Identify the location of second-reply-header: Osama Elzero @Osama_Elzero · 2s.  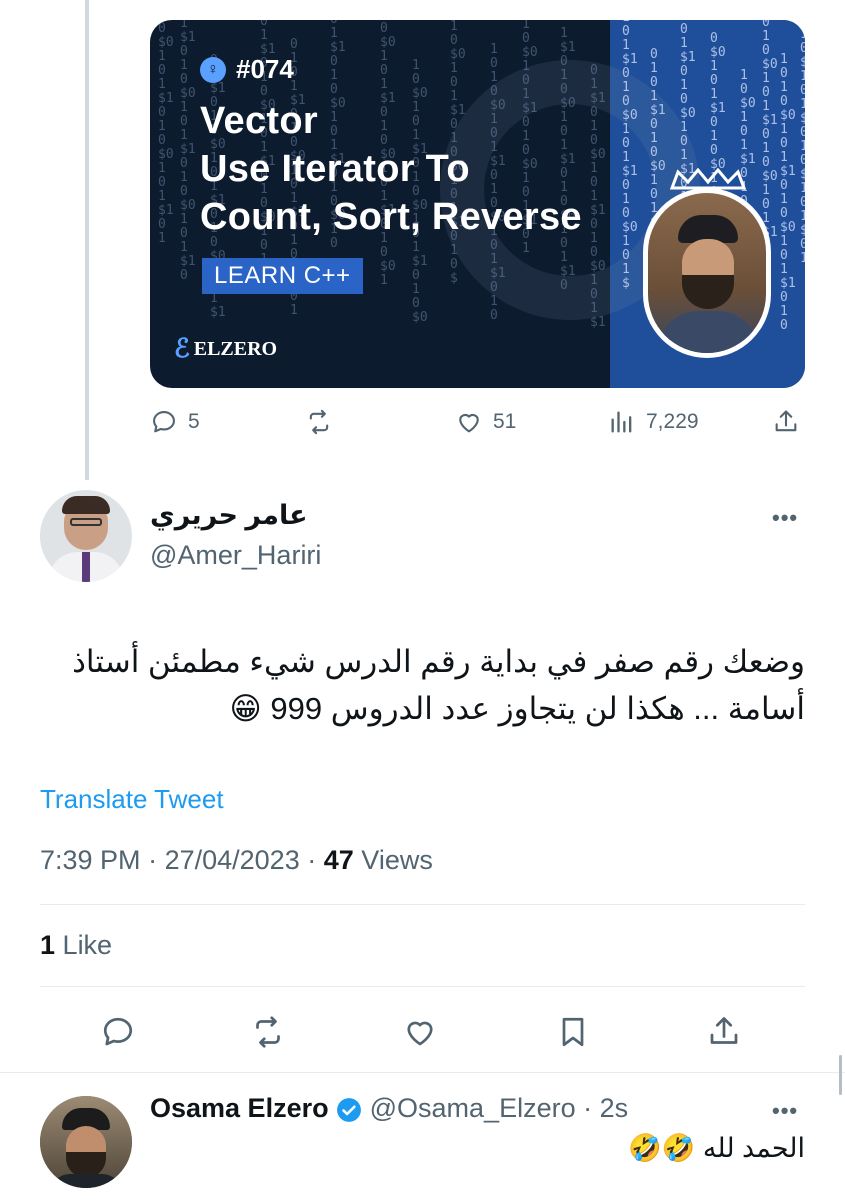
(389, 1108).